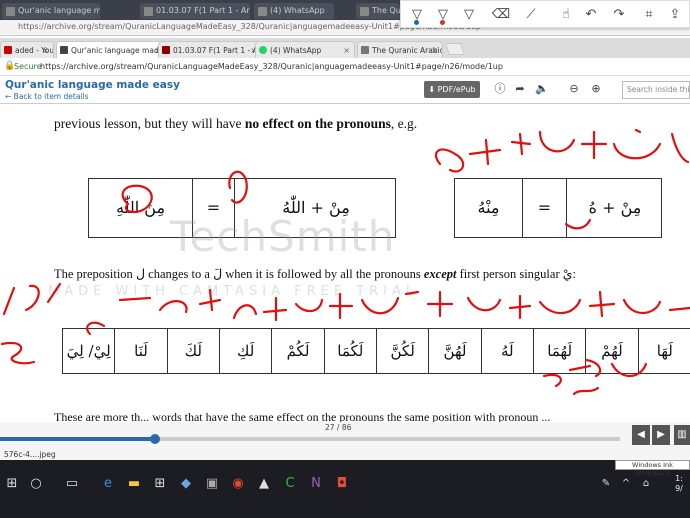 Image resolution: width=690 pixels, height=518 pixels. What do you see at coordinates (166, 50) in the screenshot?
I see `video-icon` at bounding box center [166, 50].